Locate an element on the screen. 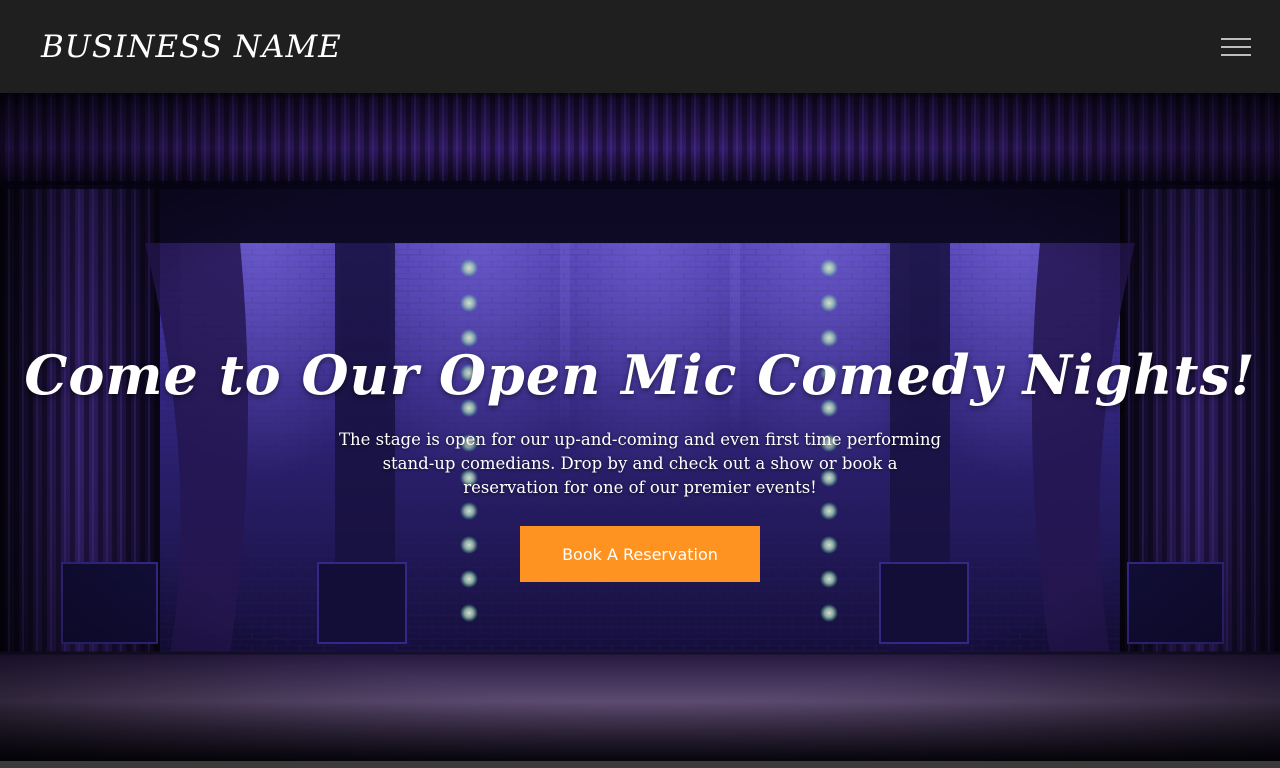  hamburger-menu-icon is located at coordinates (1236, 46).